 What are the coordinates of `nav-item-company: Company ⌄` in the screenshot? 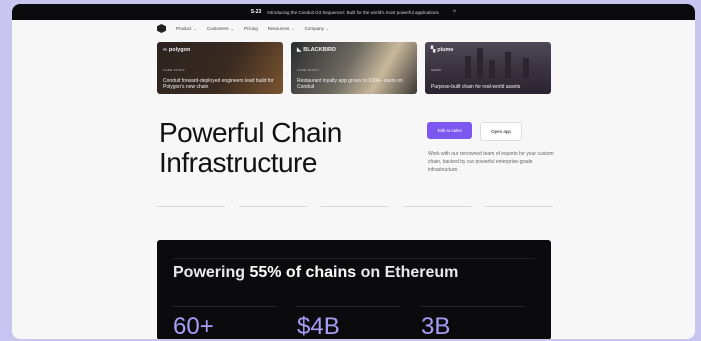 It's located at (317, 28).